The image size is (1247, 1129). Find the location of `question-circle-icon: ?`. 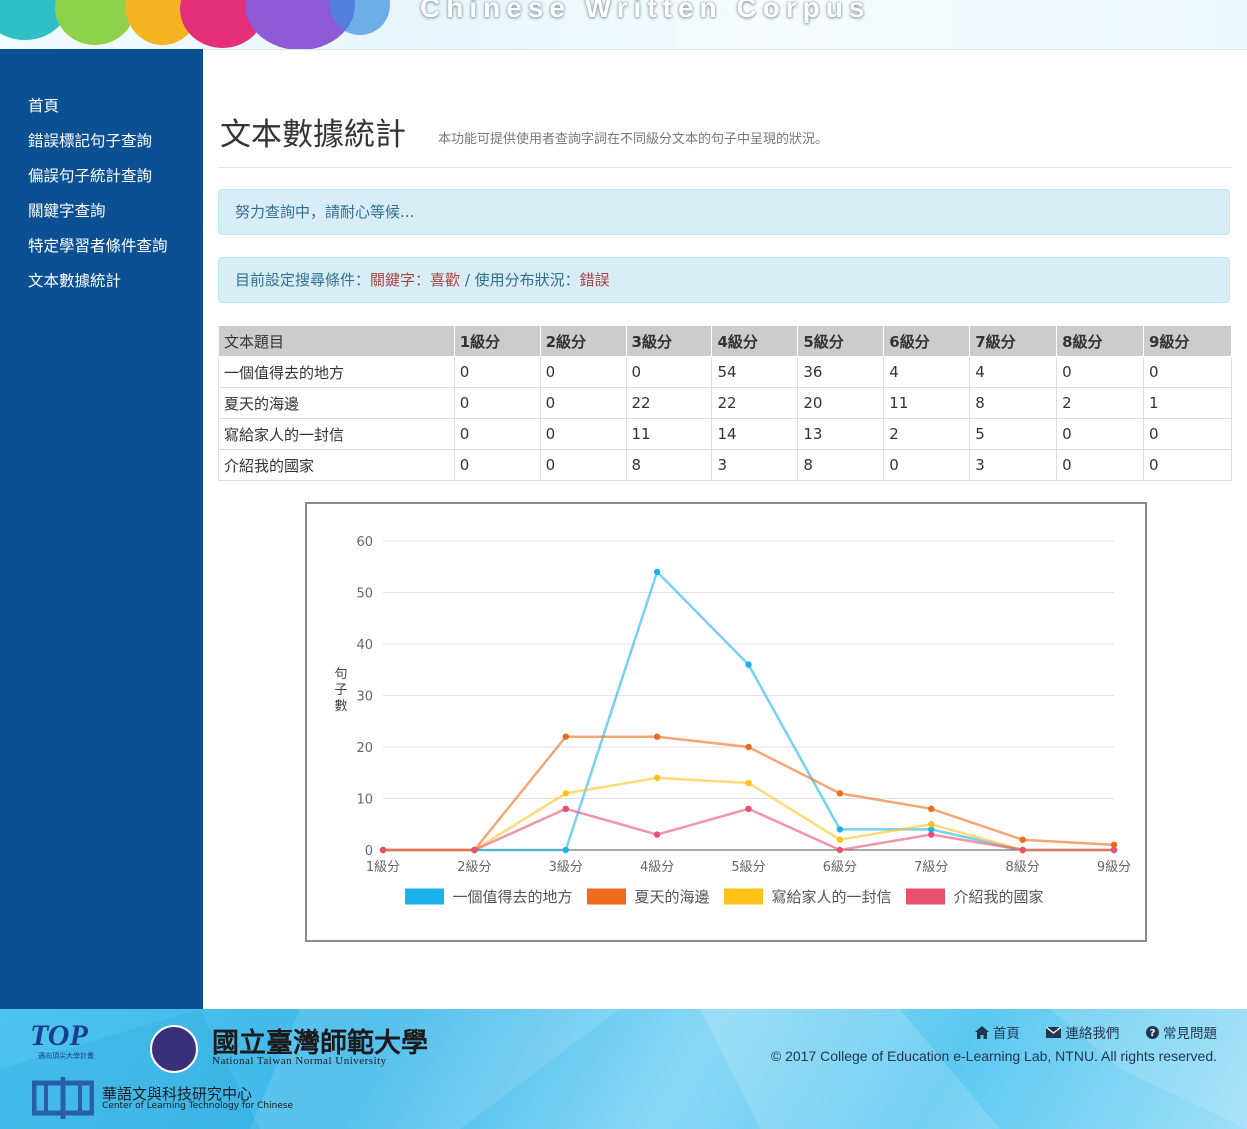

question-circle-icon: ? is located at coordinates (1152, 1032).